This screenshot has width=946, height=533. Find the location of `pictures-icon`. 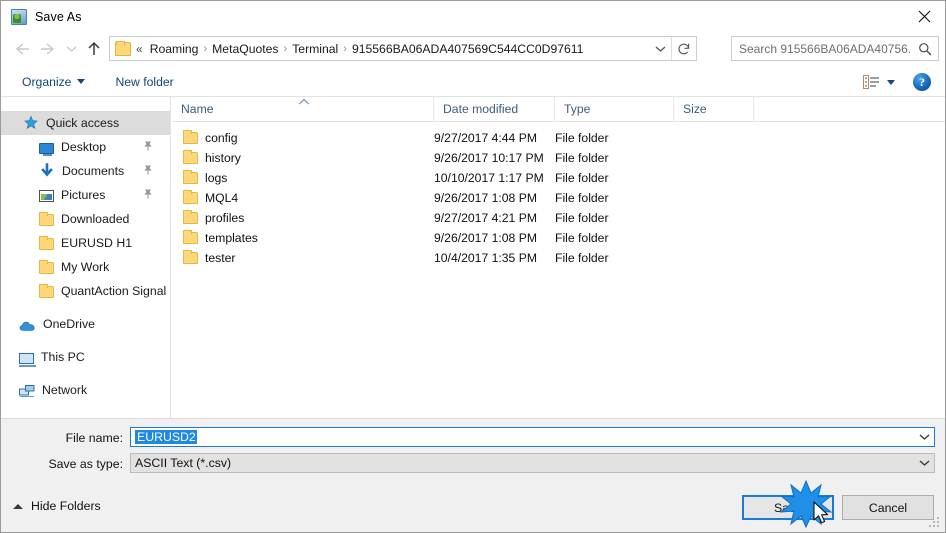

pictures-icon is located at coordinates (46, 196).